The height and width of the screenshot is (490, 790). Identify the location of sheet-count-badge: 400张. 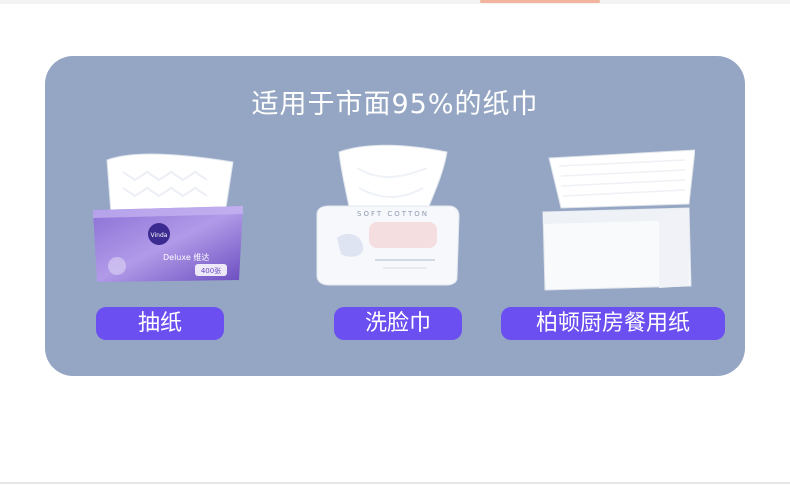
(211, 270).